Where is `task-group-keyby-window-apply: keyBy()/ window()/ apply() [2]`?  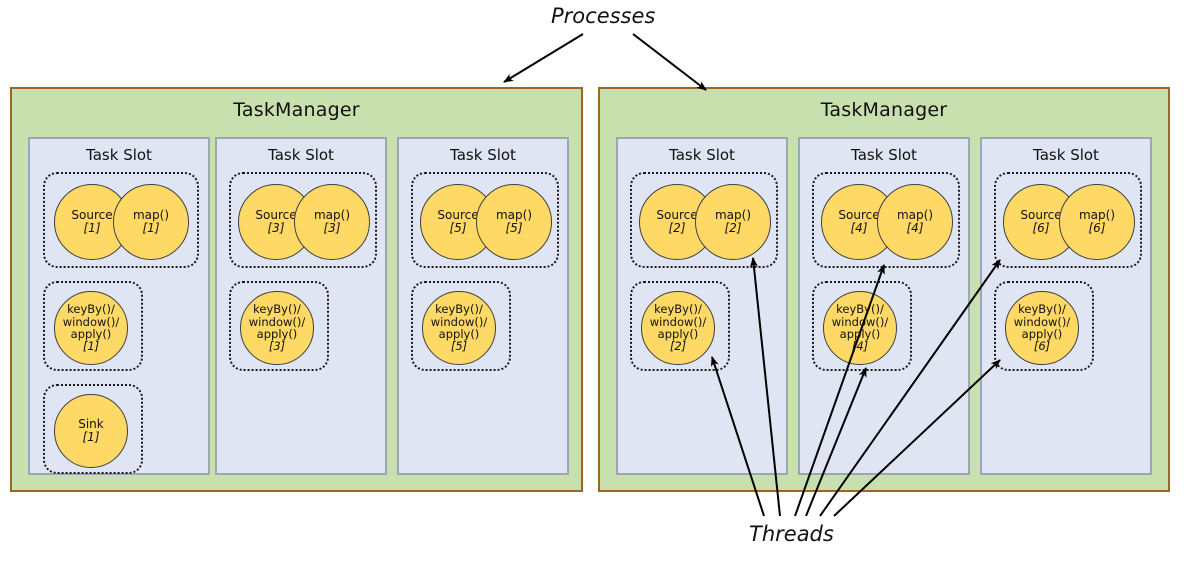
task-group-keyby-window-apply: keyBy()/ window()/ apply() [2] is located at coordinates (680, 326).